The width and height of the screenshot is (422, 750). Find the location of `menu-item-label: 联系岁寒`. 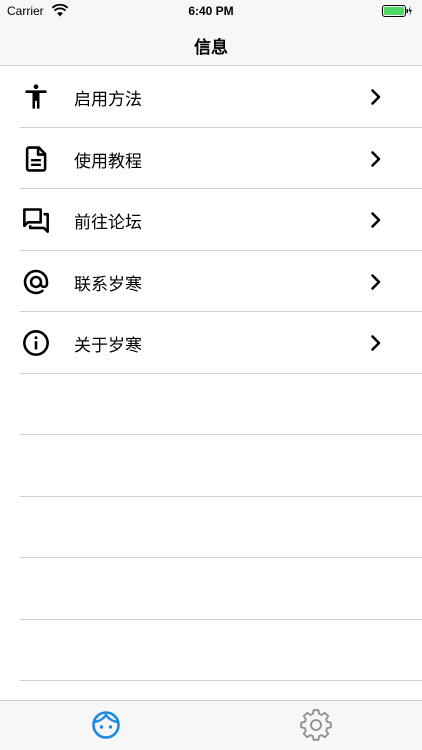

menu-item-label: 联系岁寒 is located at coordinates (108, 284).